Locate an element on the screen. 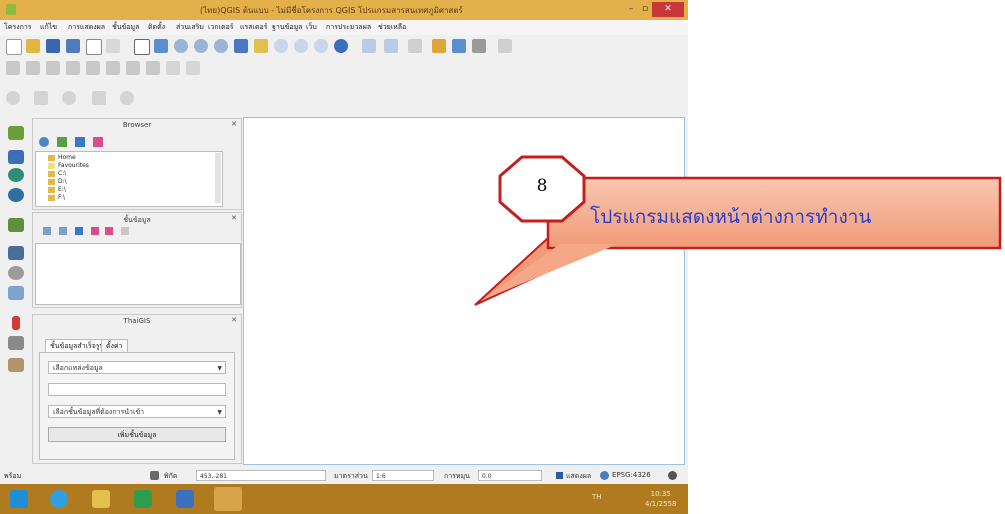  step-number: 8 is located at coordinates (542, 186).